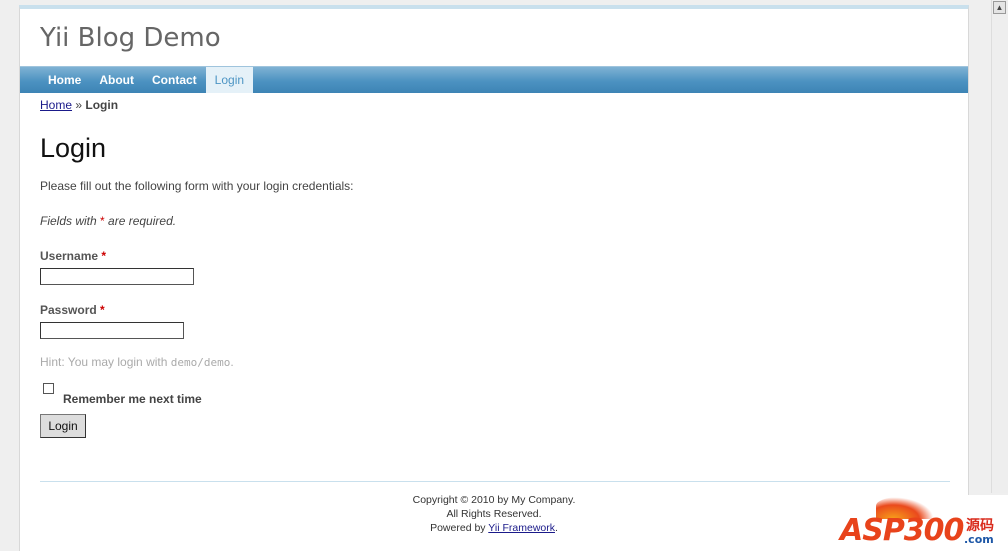 Image resolution: width=1008 pixels, height=551 pixels. I want to click on breadcrumb: Home » Login, so click(79, 105).